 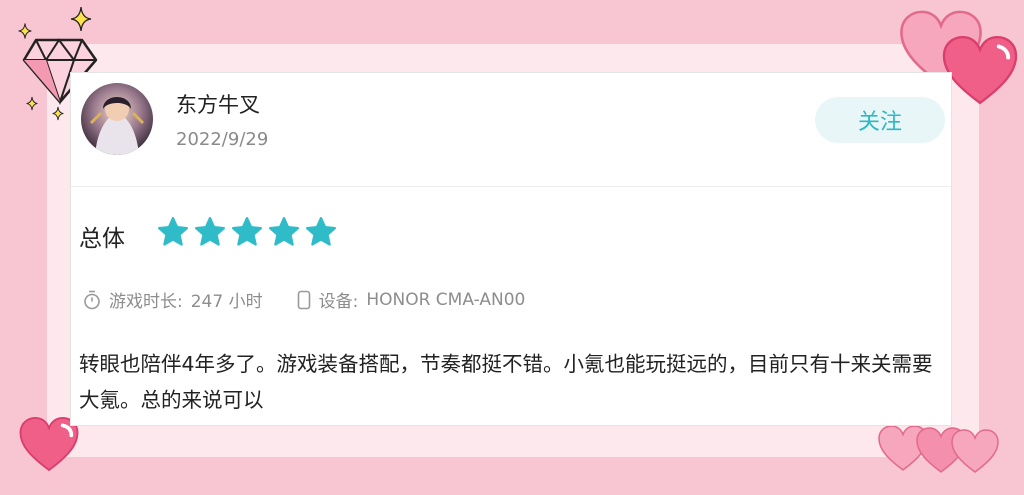 What do you see at coordinates (222, 139) in the screenshot?
I see `review-date: 2022/9/29` at bounding box center [222, 139].